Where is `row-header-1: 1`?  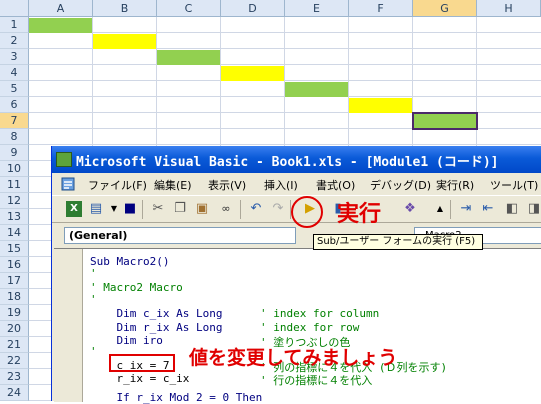 row-header-1: 1 is located at coordinates (14, 25).